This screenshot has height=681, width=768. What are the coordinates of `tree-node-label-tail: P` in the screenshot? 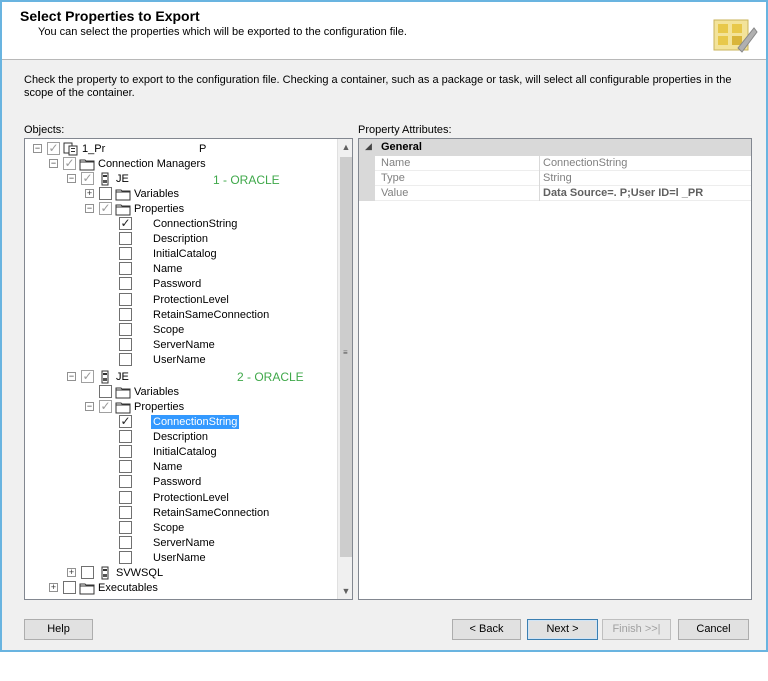 It's located at (203, 149).